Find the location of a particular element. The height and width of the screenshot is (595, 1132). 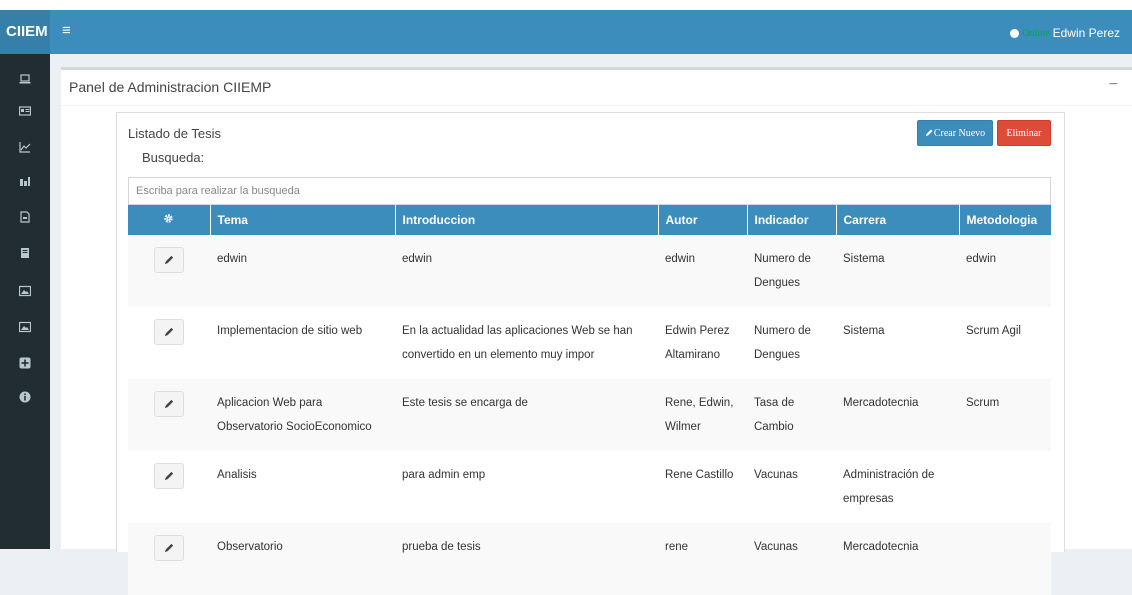

gear-icon is located at coordinates (169, 220).